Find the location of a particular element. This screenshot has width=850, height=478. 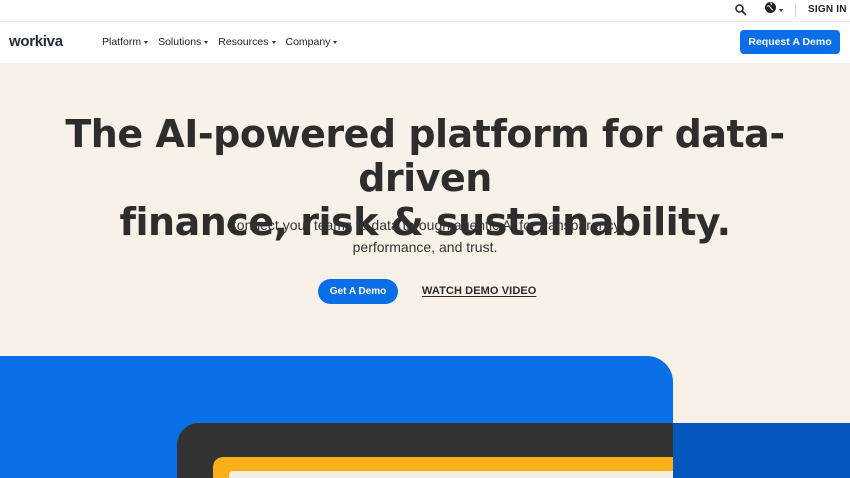

divider is located at coordinates (795, 10).